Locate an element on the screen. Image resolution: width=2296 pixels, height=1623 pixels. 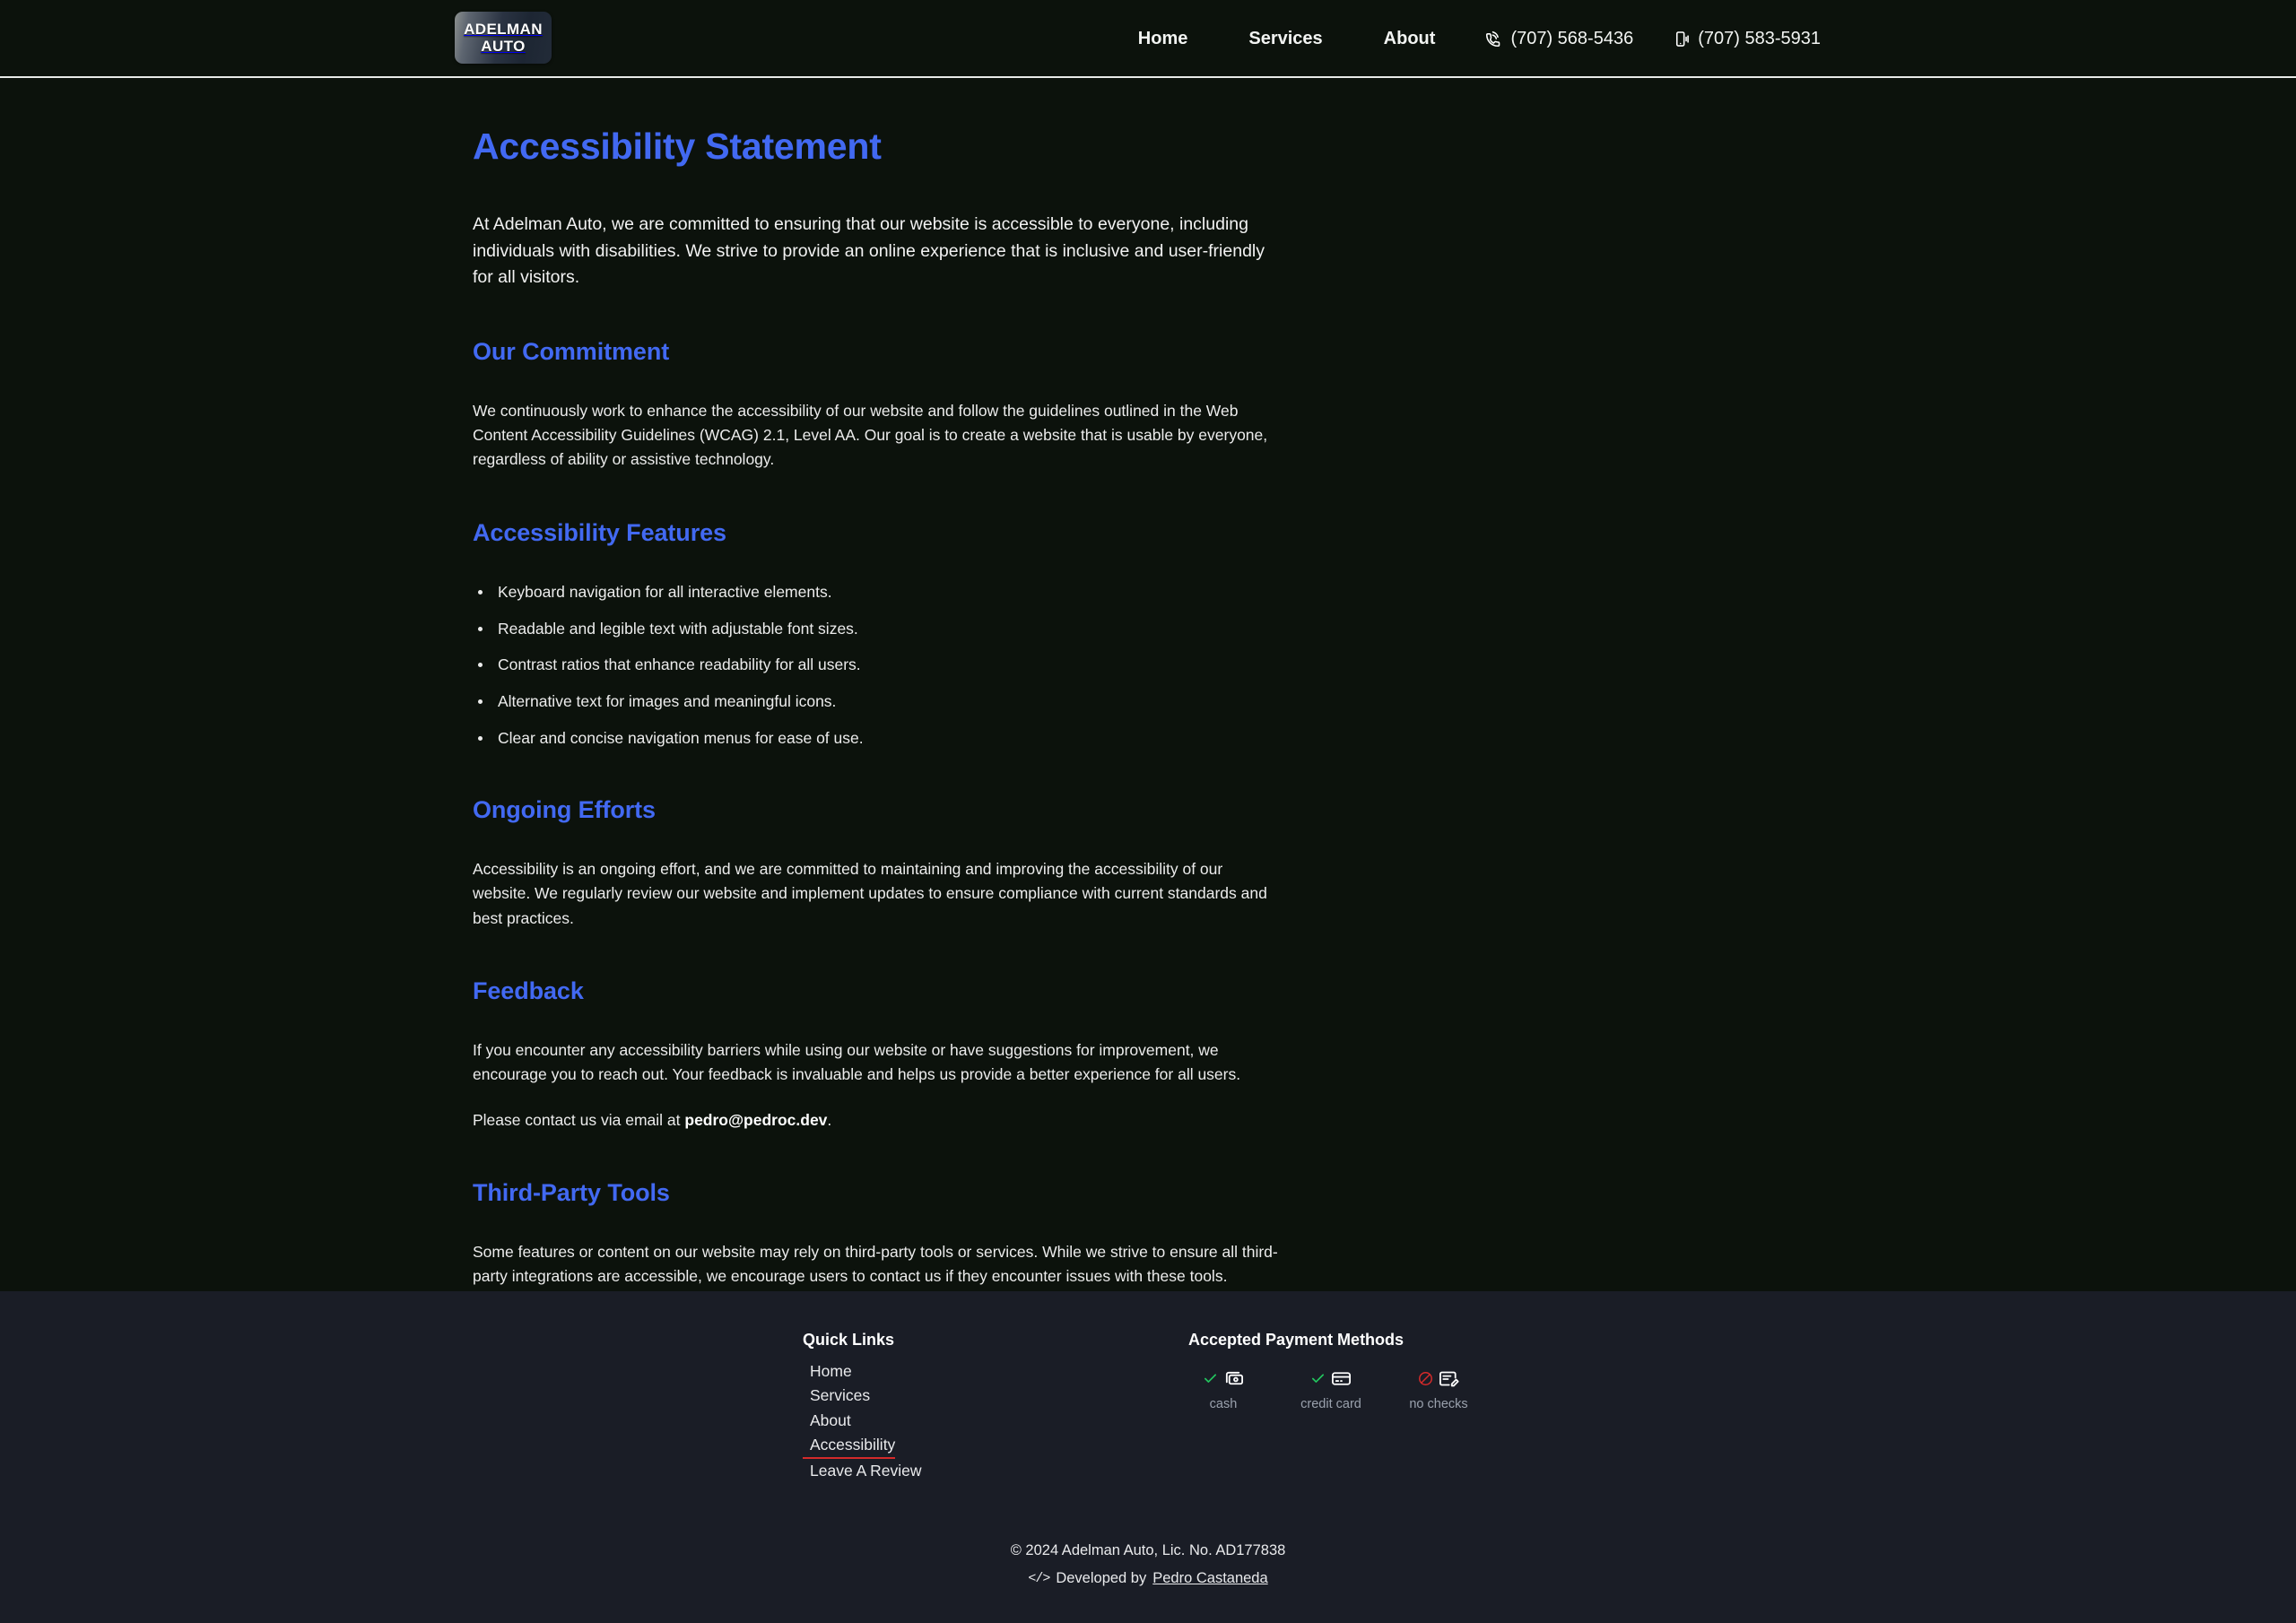
footer-link-services: Services is located at coordinates (836, 1396).